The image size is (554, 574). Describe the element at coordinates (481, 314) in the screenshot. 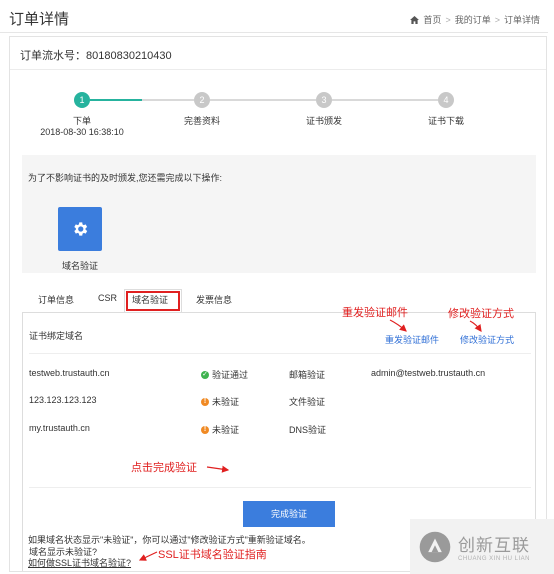

I see `annotation-change-method: 修改验证方式` at that location.